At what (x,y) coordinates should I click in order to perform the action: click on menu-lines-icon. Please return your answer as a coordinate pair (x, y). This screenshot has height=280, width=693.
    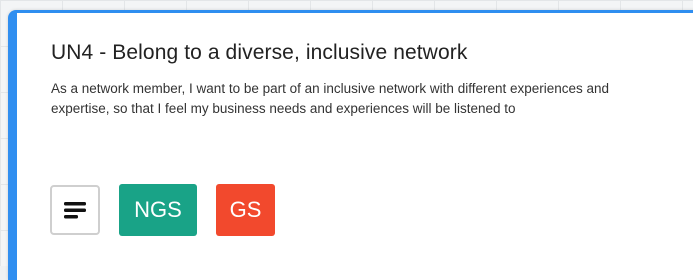
    Looking at the image, I should click on (75, 210).